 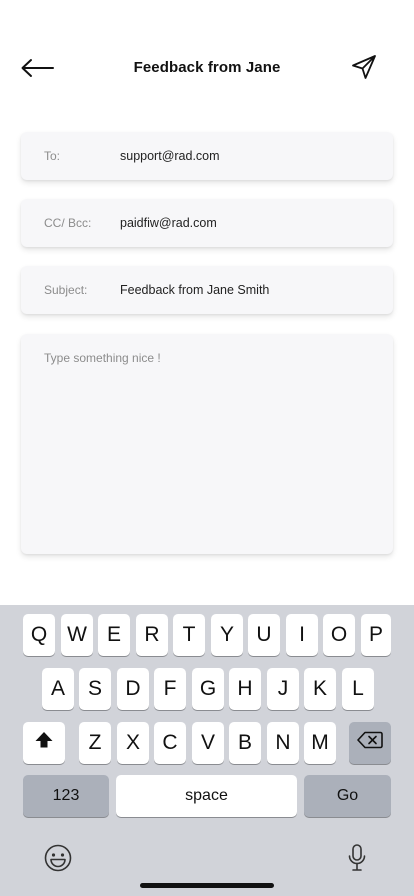 I want to click on space-key: space, so click(x=206, y=796).